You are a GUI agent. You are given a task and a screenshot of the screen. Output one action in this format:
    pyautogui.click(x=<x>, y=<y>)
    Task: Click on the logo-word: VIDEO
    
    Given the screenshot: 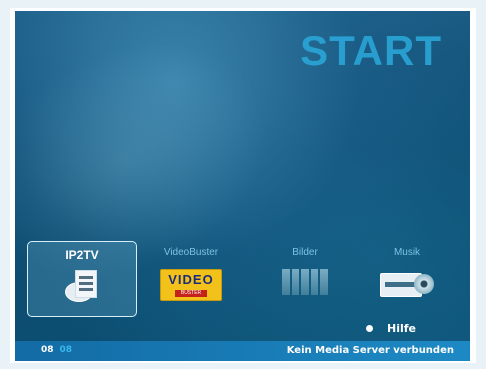 What is the action you would take?
    pyautogui.click(x=191, y=279)
    